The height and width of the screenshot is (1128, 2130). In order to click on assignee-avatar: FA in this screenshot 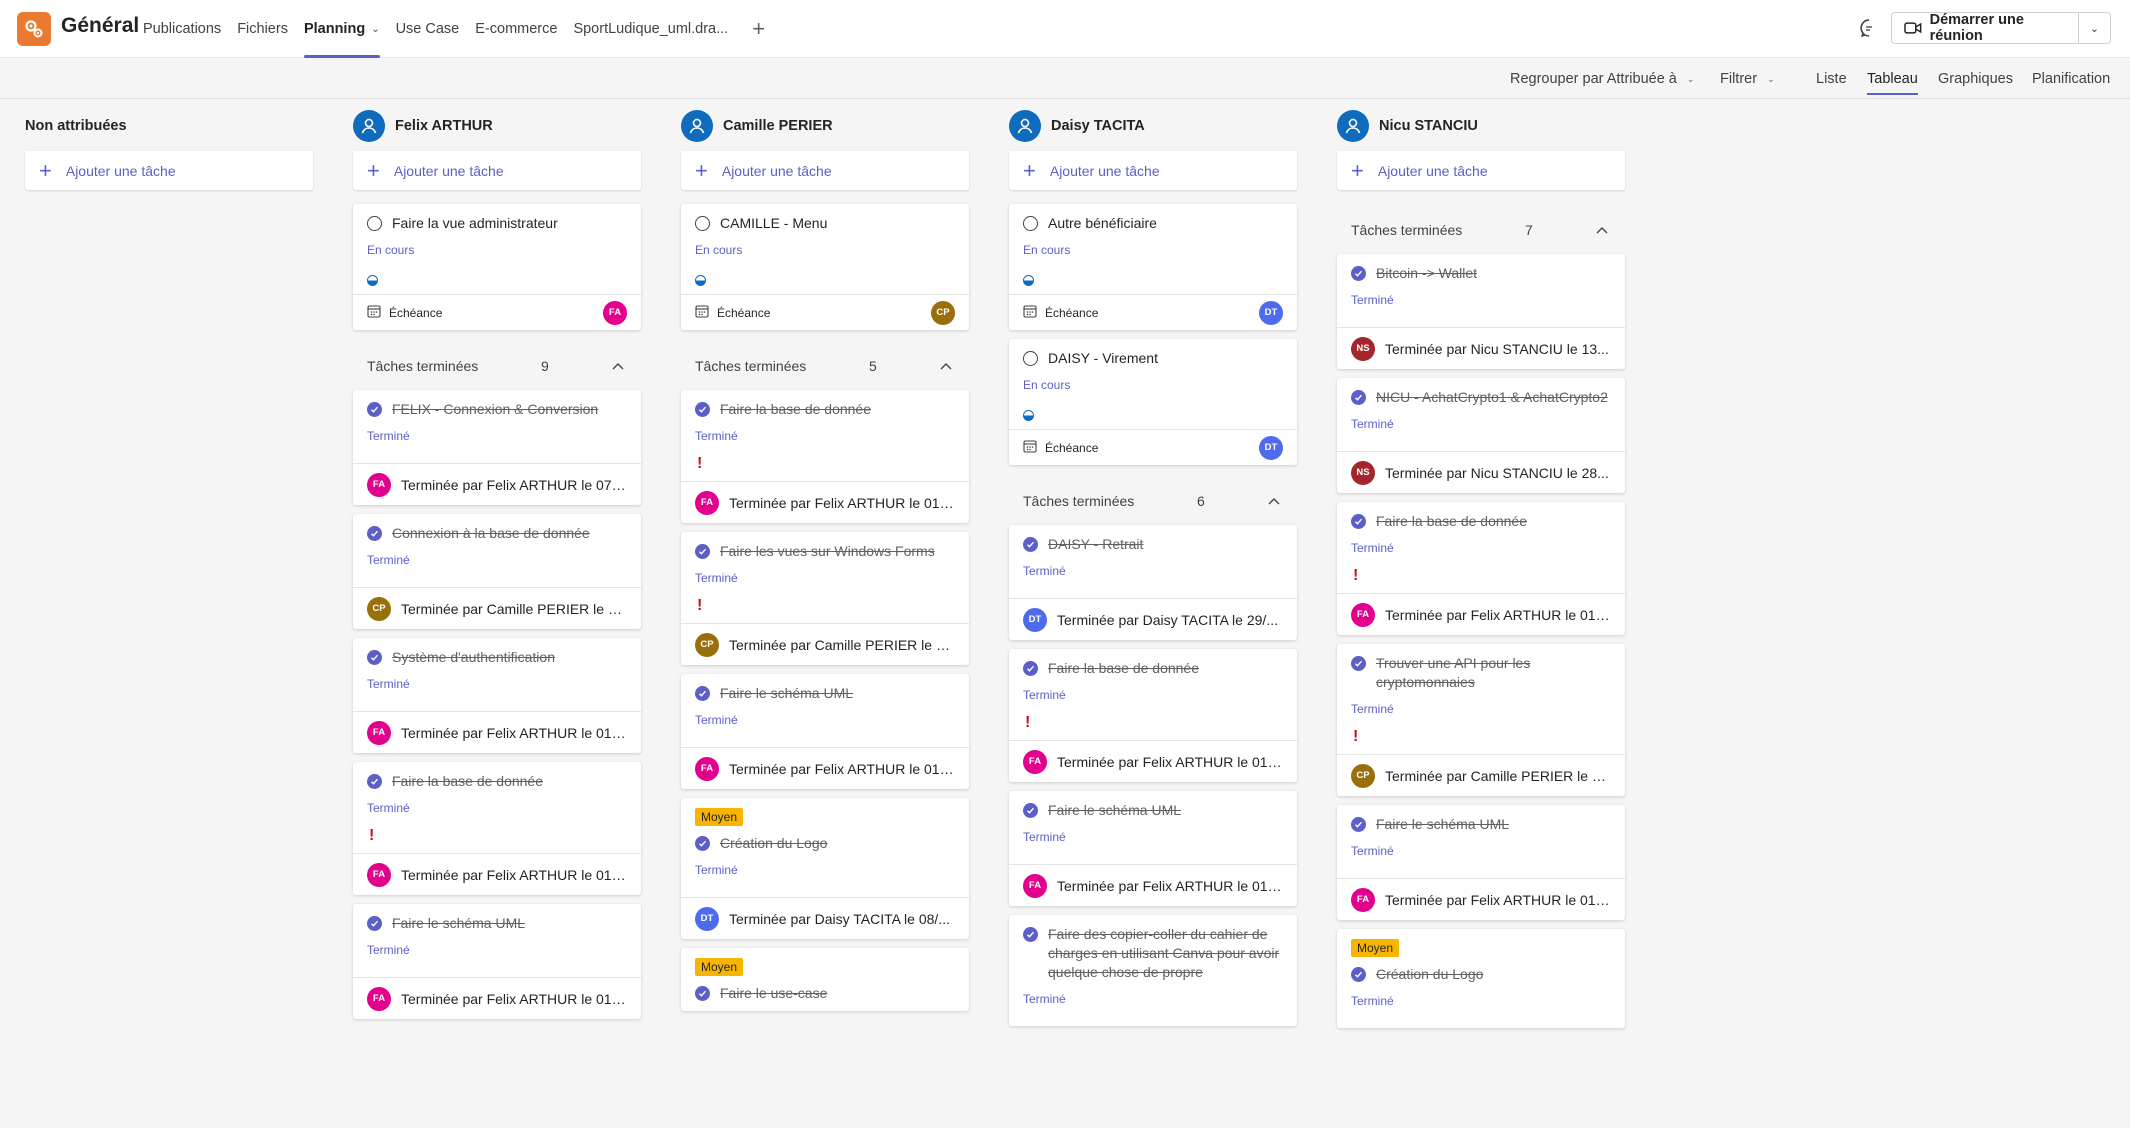, I will do `click(615, 312)`.